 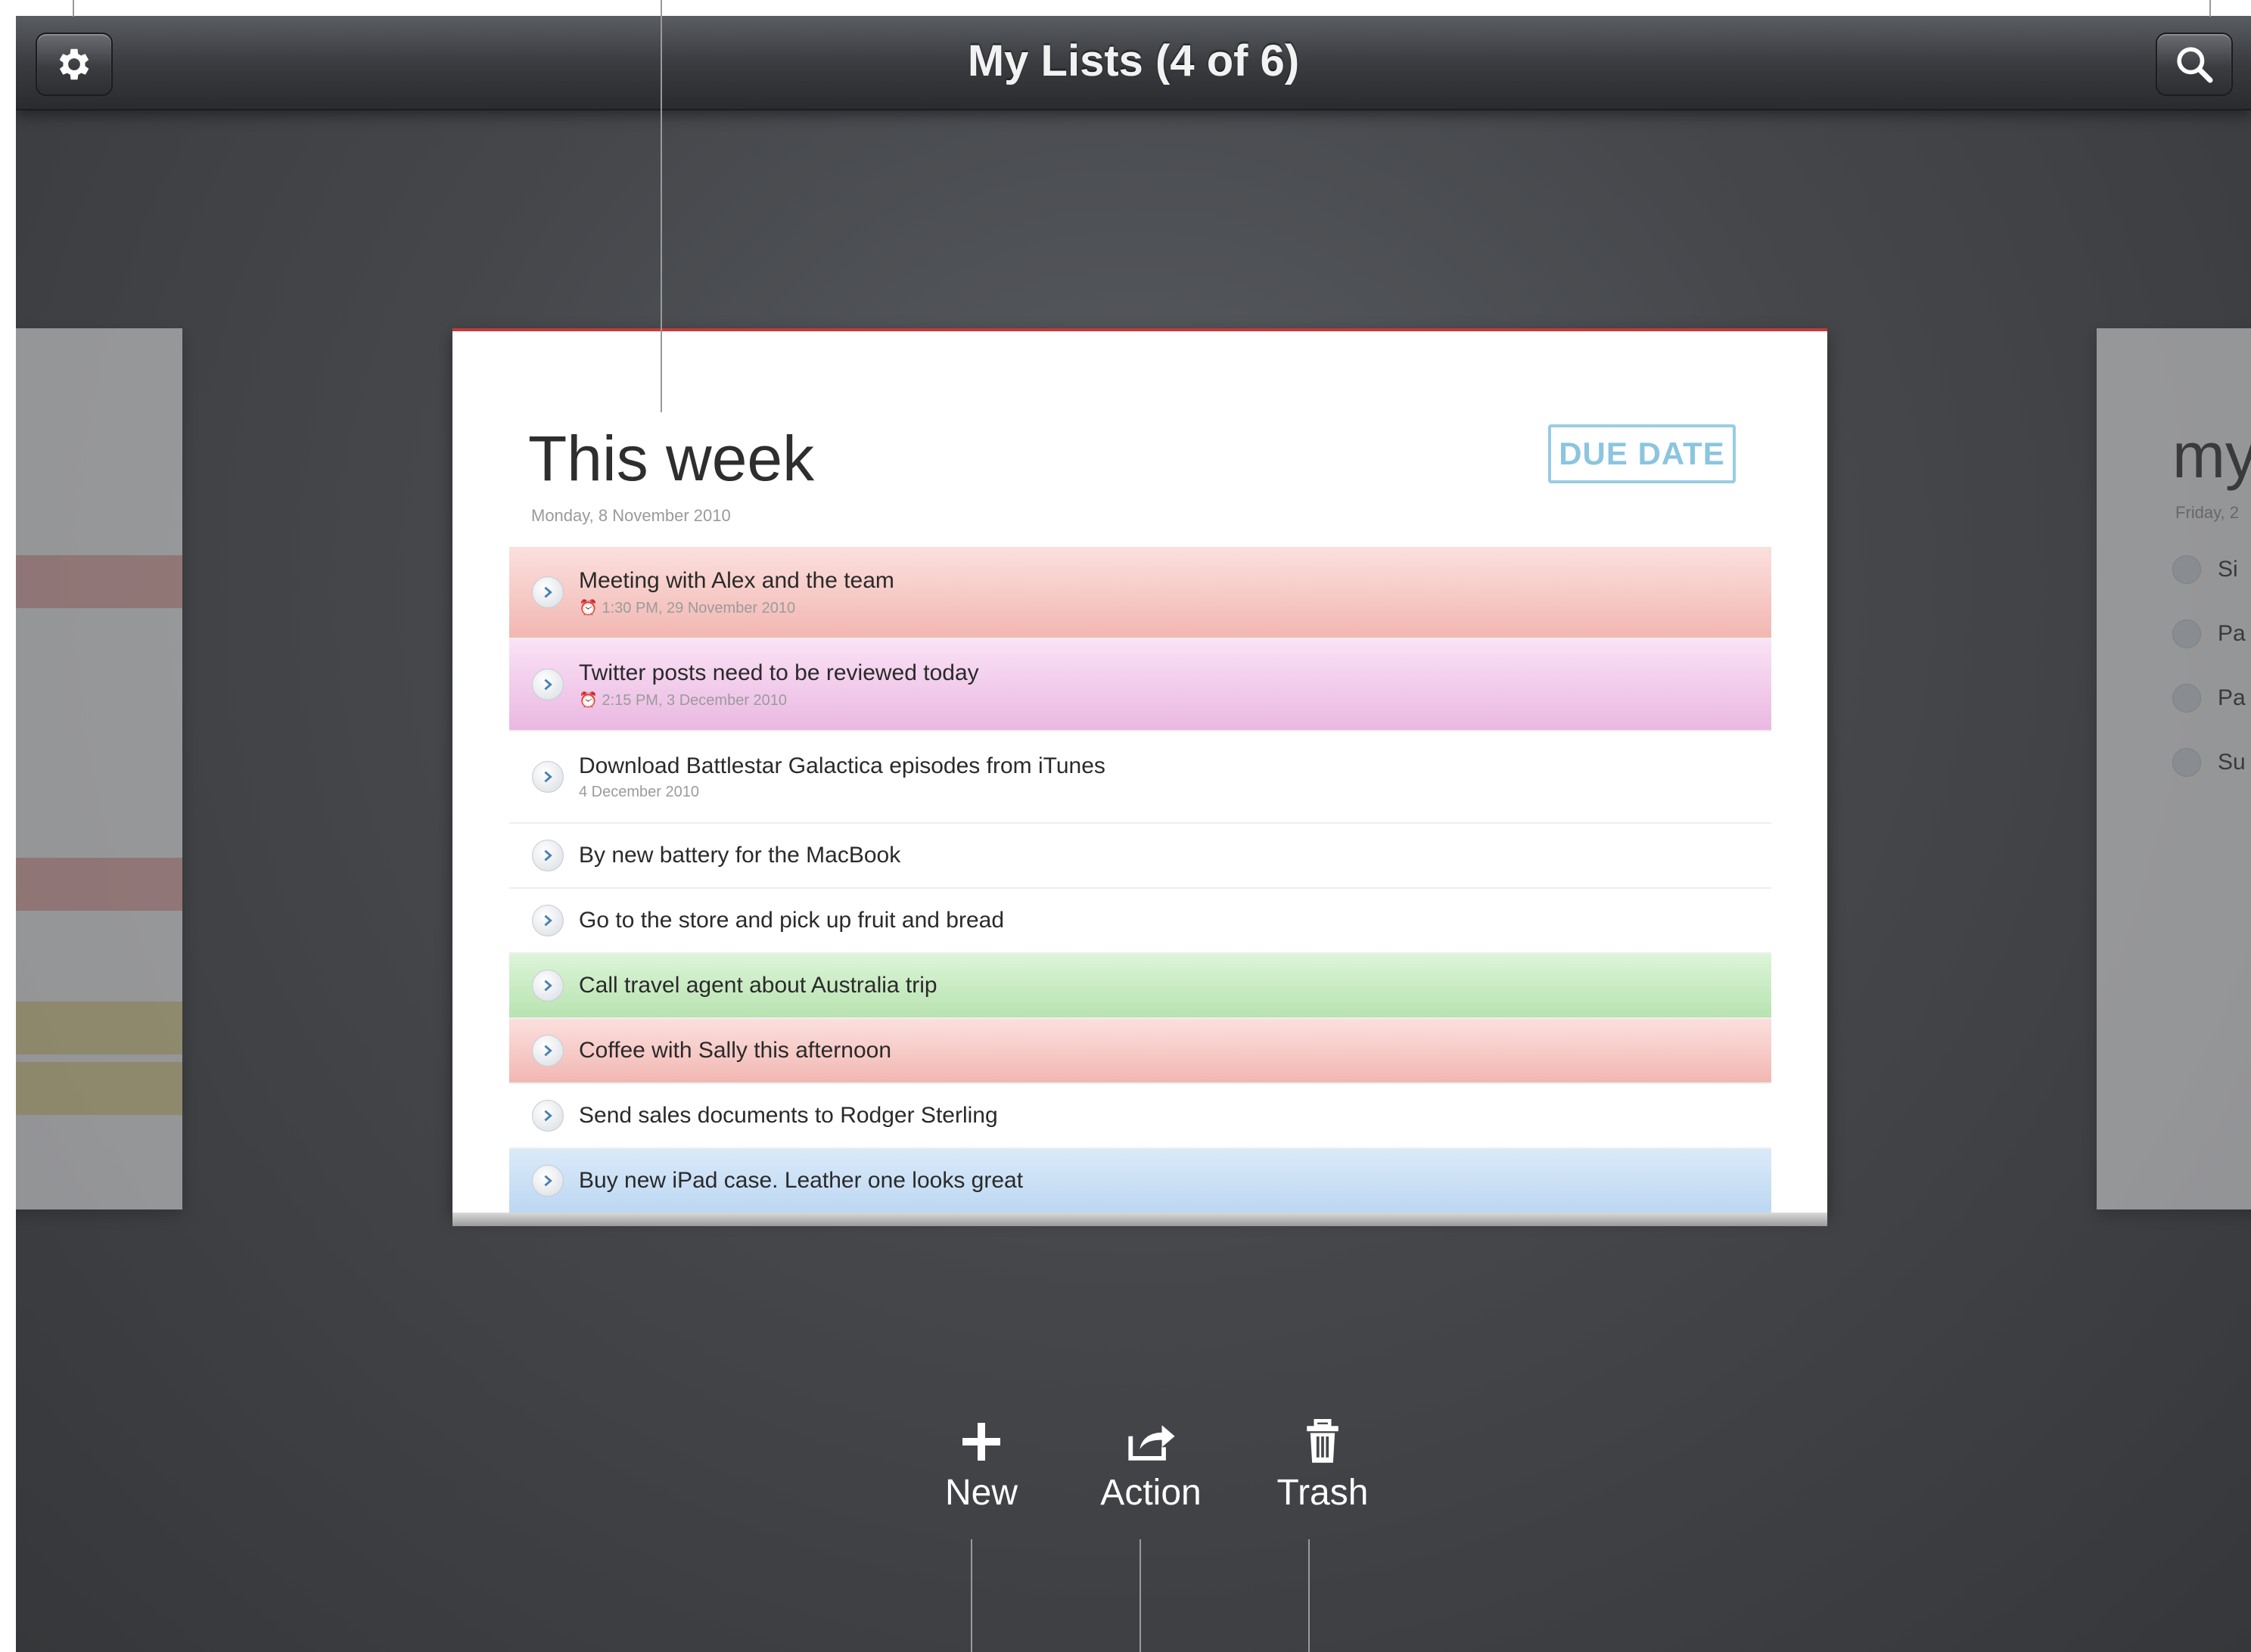 I want to click on callout-line-search, so click(x=2210, y=8).